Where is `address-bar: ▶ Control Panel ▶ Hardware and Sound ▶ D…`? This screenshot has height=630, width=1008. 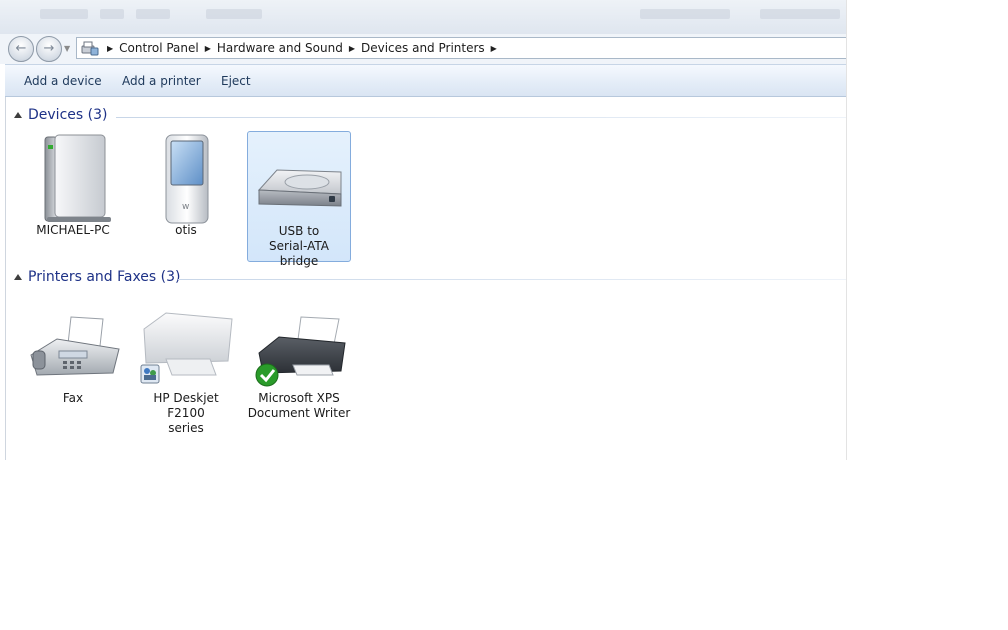
address-bar: ▶ Control Panel ▶ Hardware and Sound ▶ D… is located at coordinates (461, 48).